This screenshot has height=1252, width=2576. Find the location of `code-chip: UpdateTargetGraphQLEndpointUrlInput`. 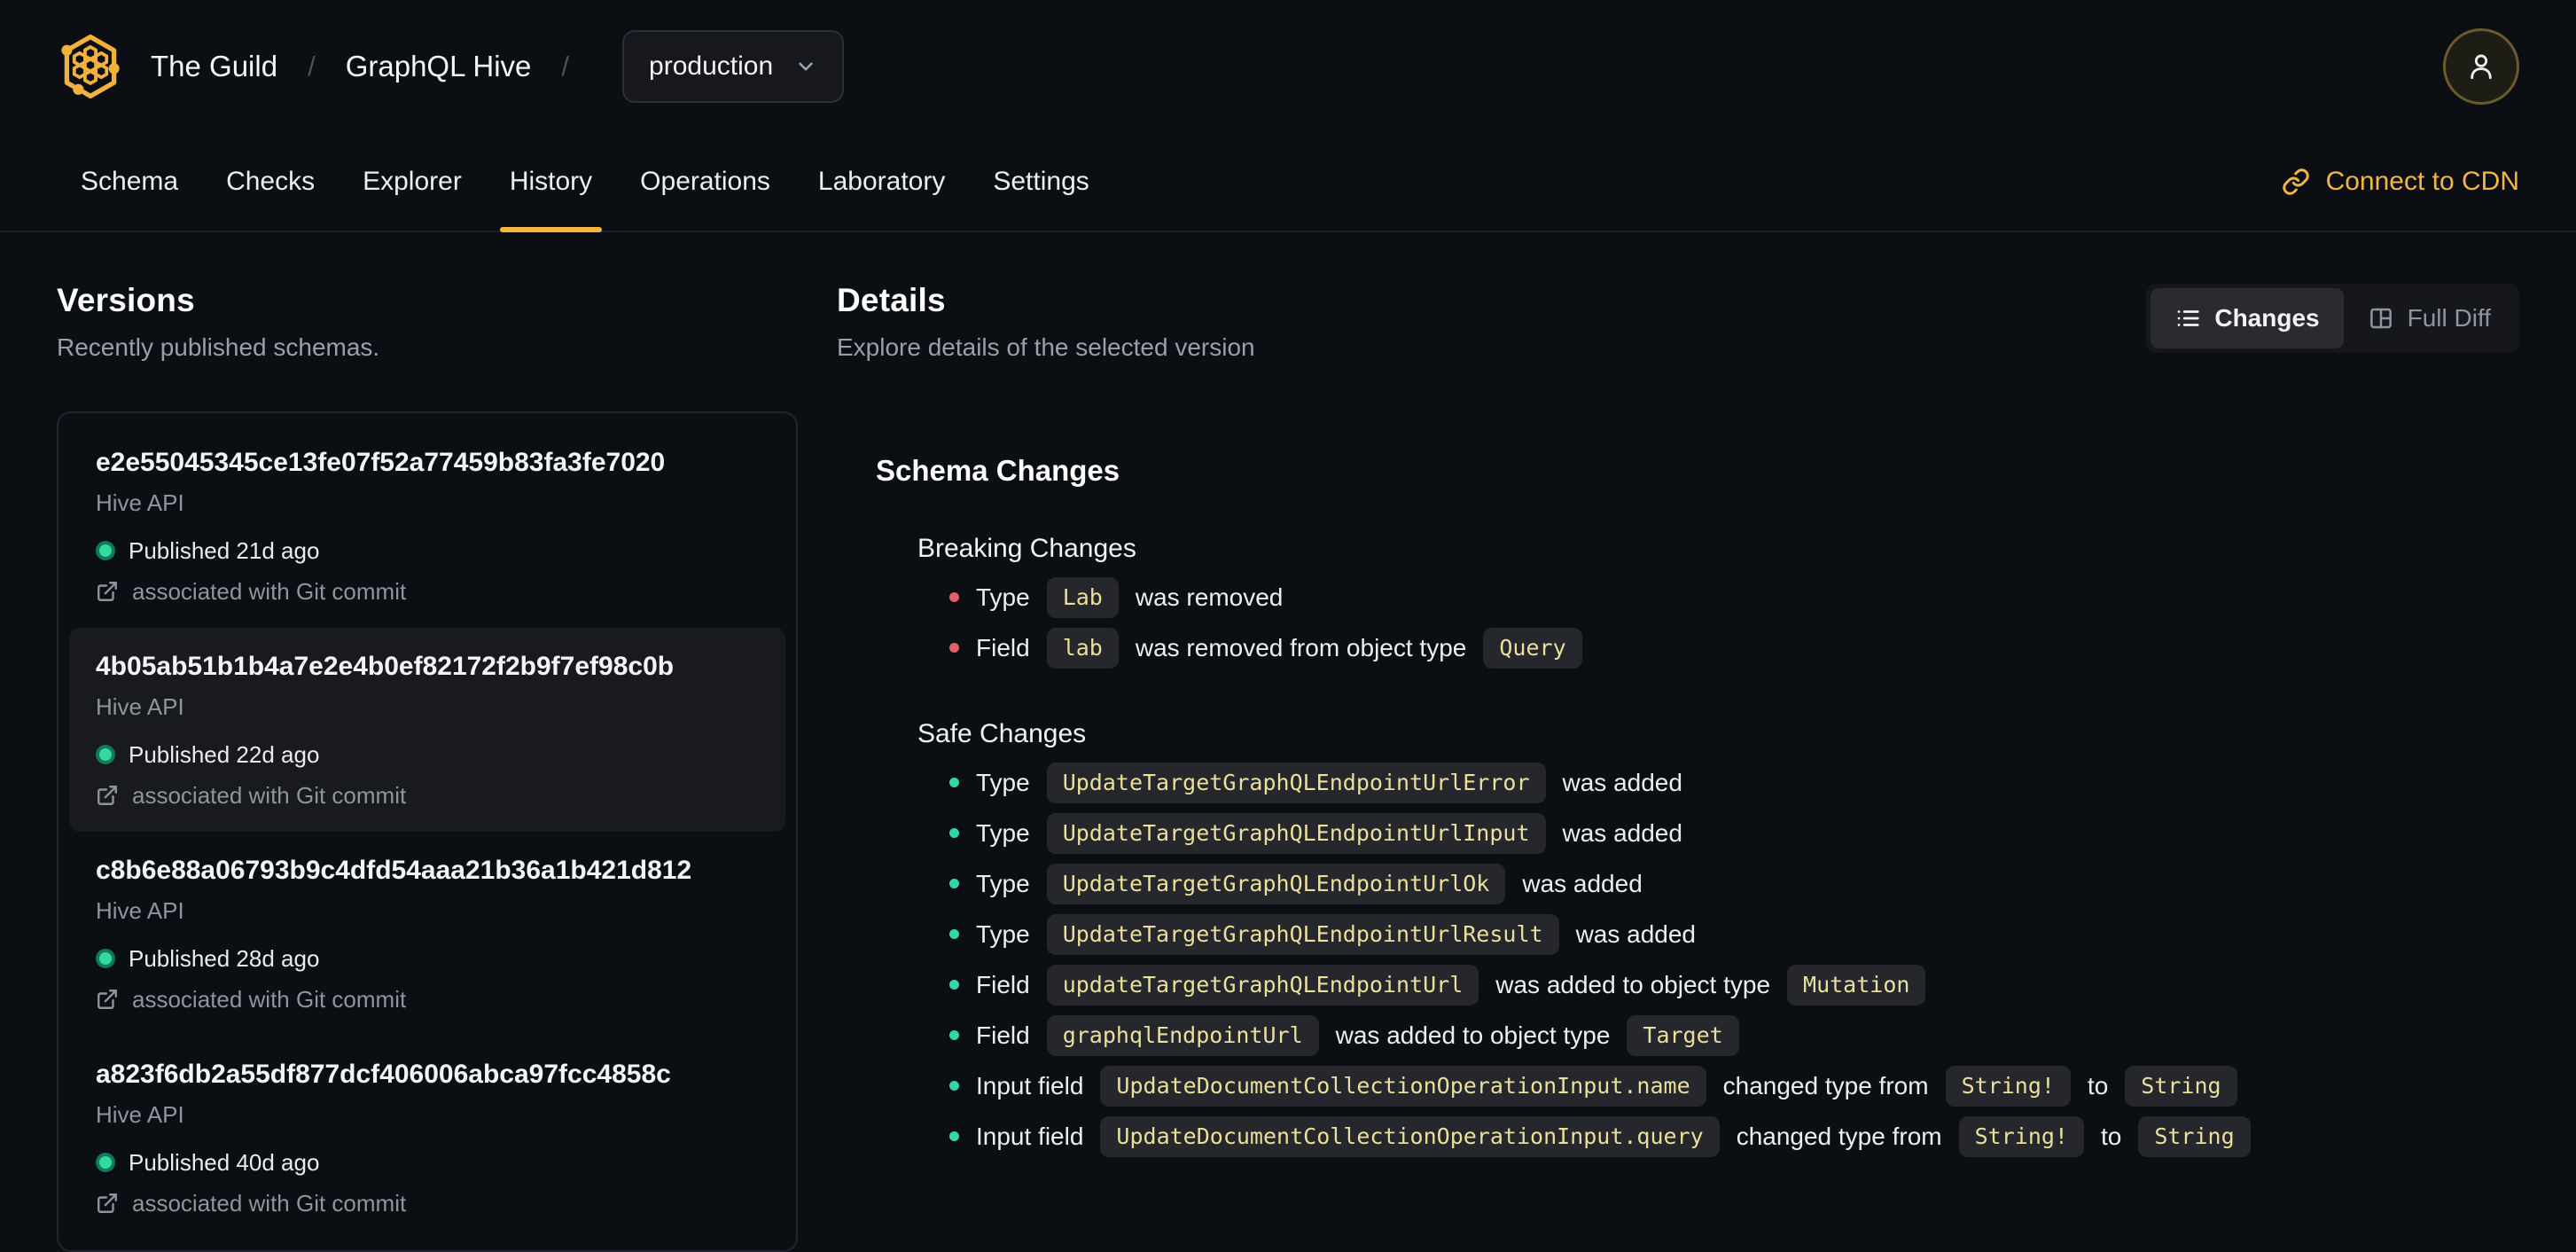

code-chip: UpdateTargetGraphQLEndpointUrlInput is located at coordinates (1296, 833).